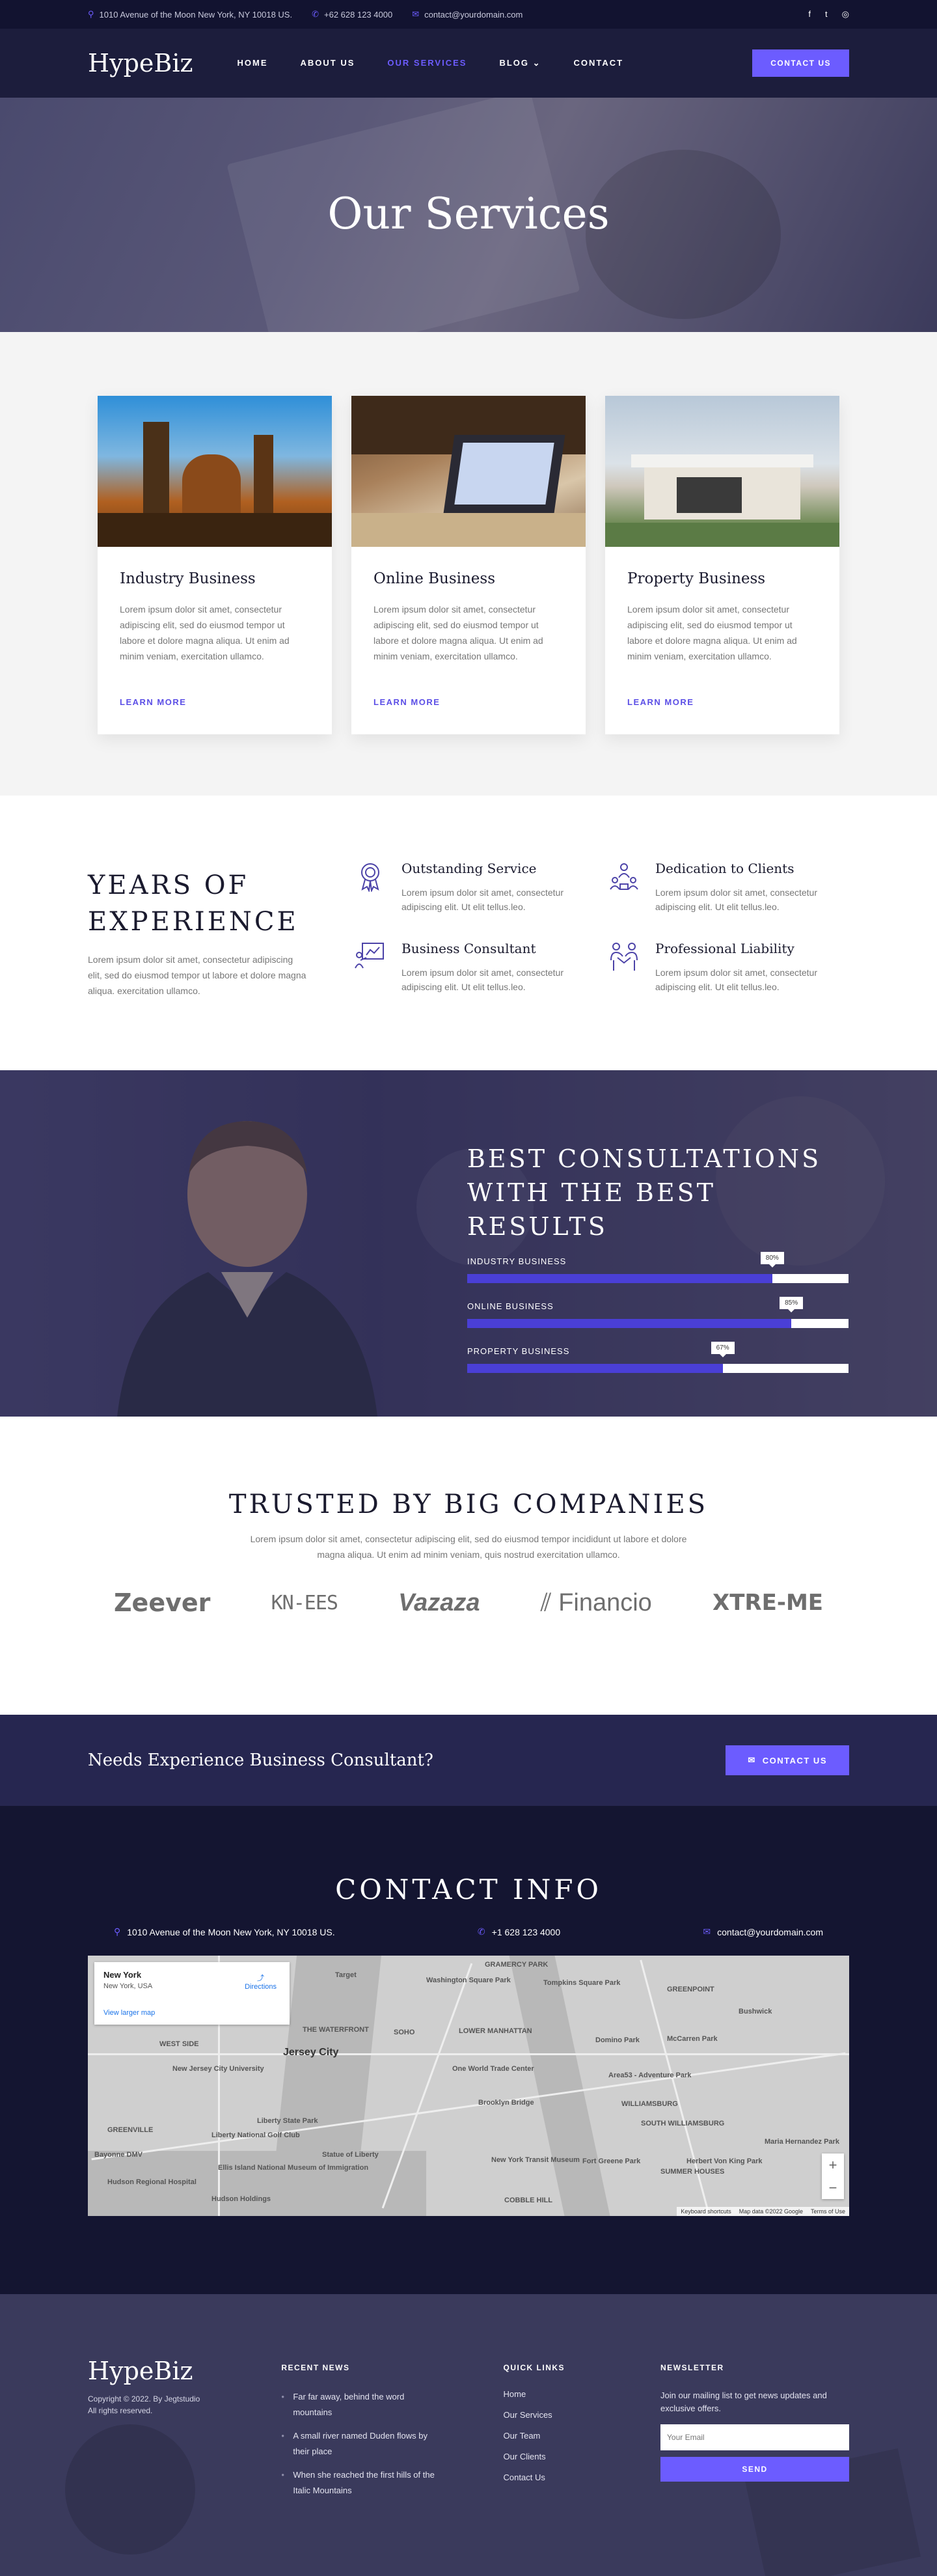 This screenshot has width=937, height=2576. What do you see at coordinates (152, 2182) in the screenshot?
I see `map-label: Hudson Regional Hospital` at bounding box center [152, 2182].